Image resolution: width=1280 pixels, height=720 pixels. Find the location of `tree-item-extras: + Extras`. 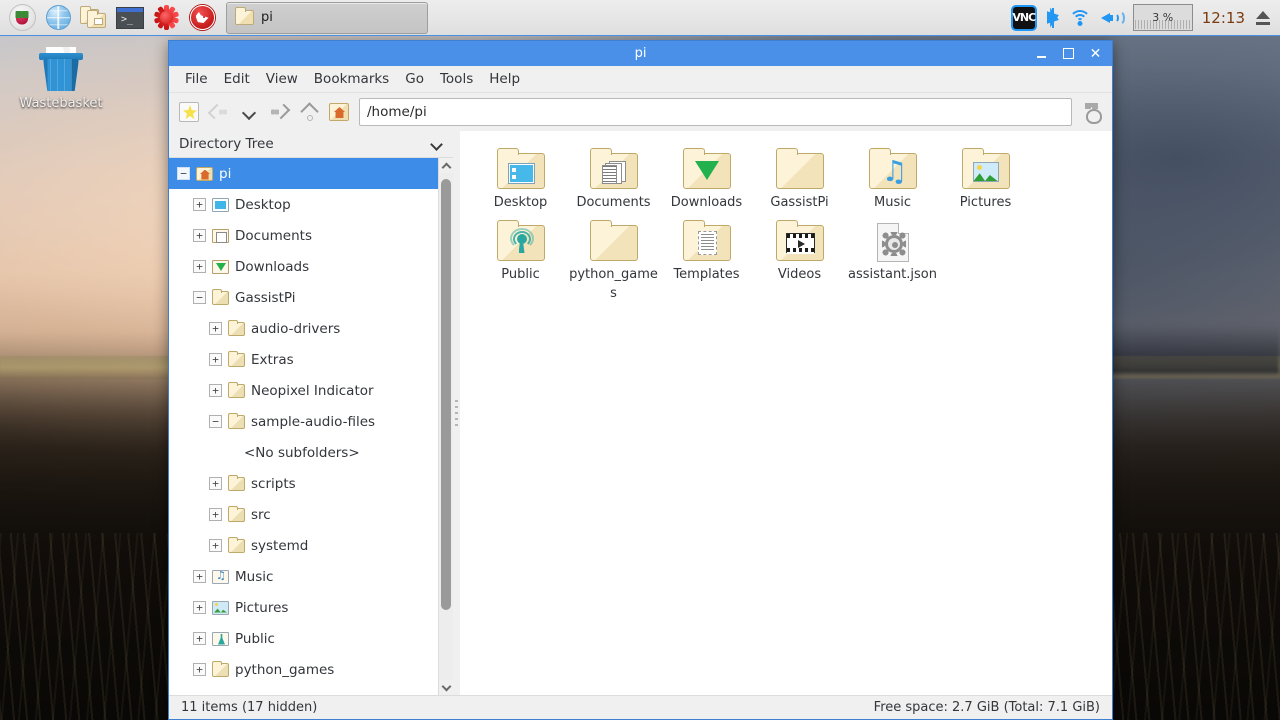

tree-item-extras: + Extras is located at coordinates (303, 359).